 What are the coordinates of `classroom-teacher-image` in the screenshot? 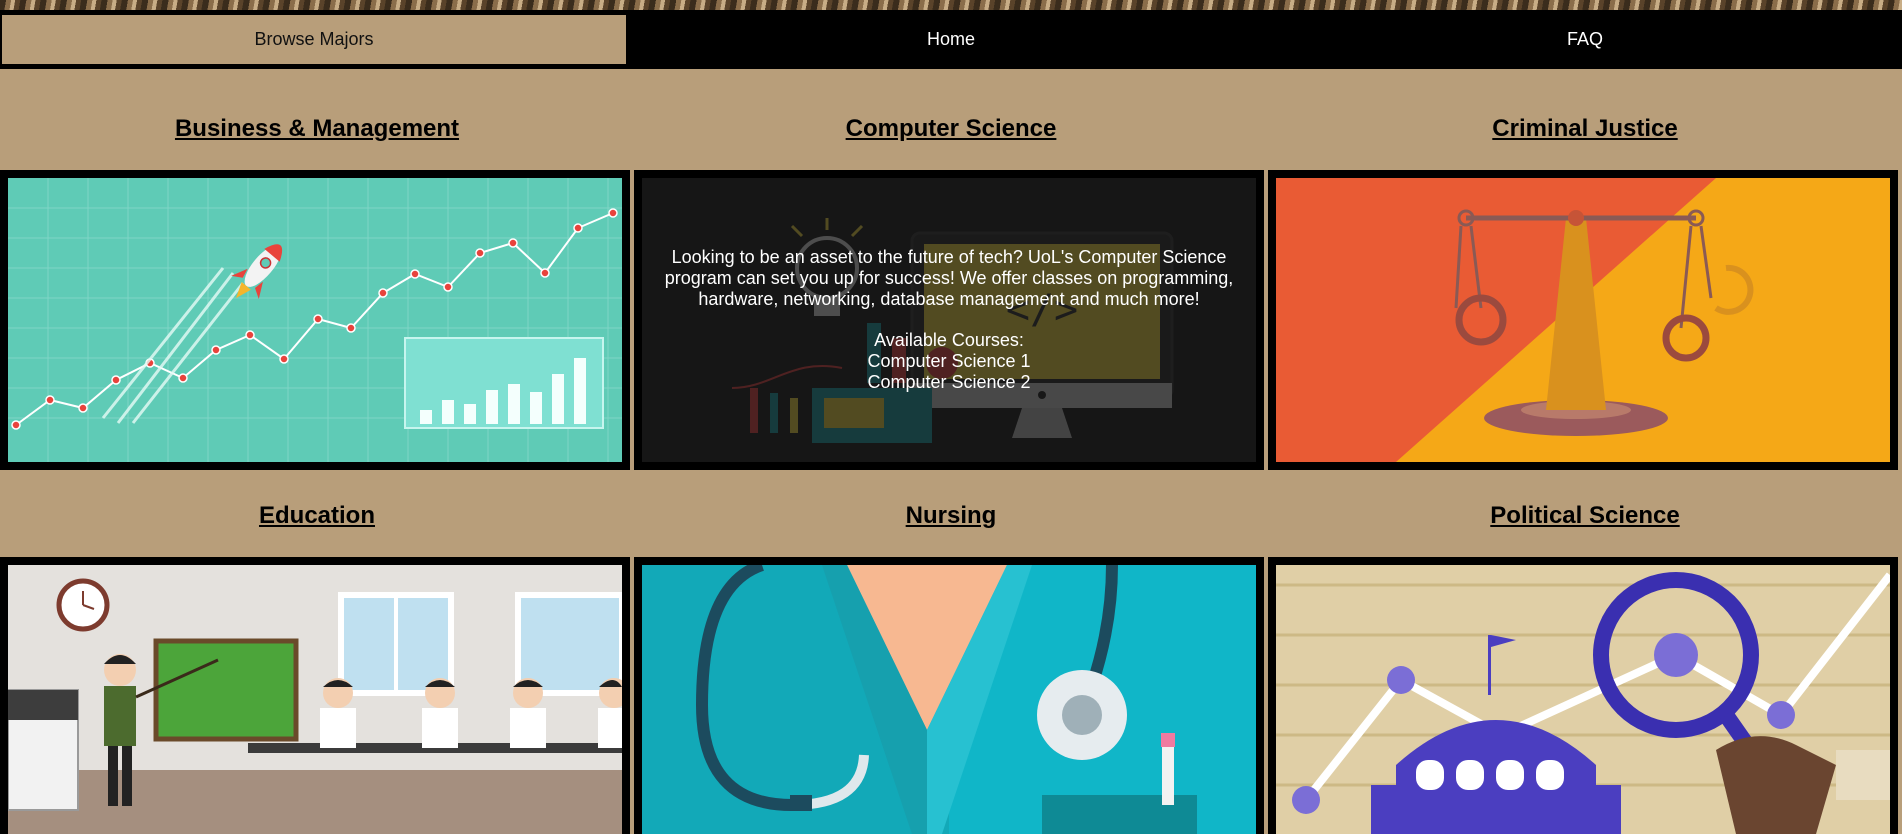 It's located at (315, 699).